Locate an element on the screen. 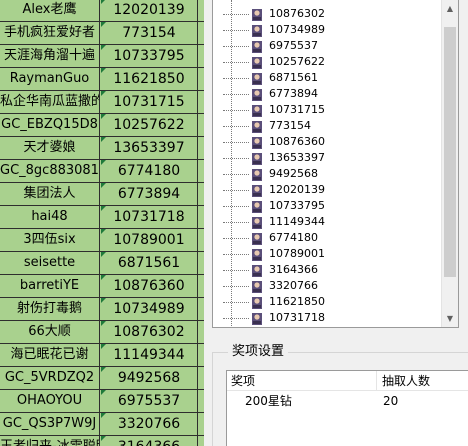  prize-row: 200星钻 20 is located at coordinates (347, 401).